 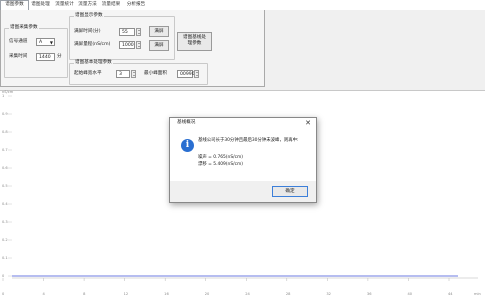 I want to click on min-area-label: 最小峰面积, so click(x=155, y=73).